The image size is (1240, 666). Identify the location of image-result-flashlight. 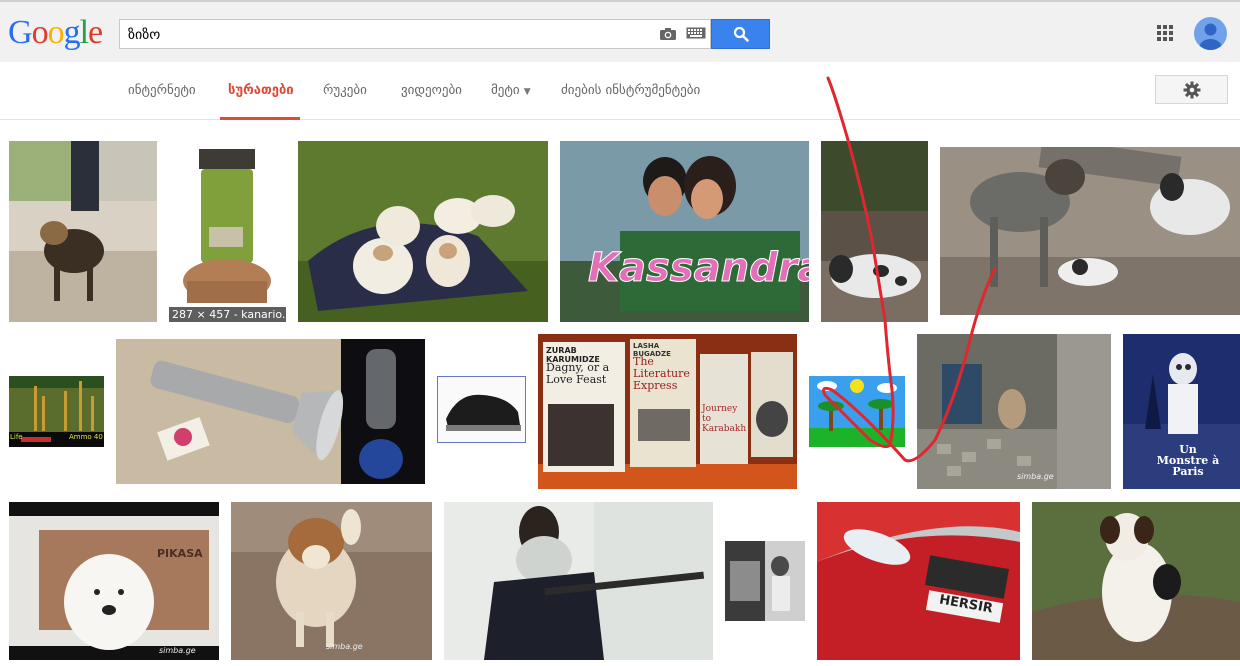
(270, 411).